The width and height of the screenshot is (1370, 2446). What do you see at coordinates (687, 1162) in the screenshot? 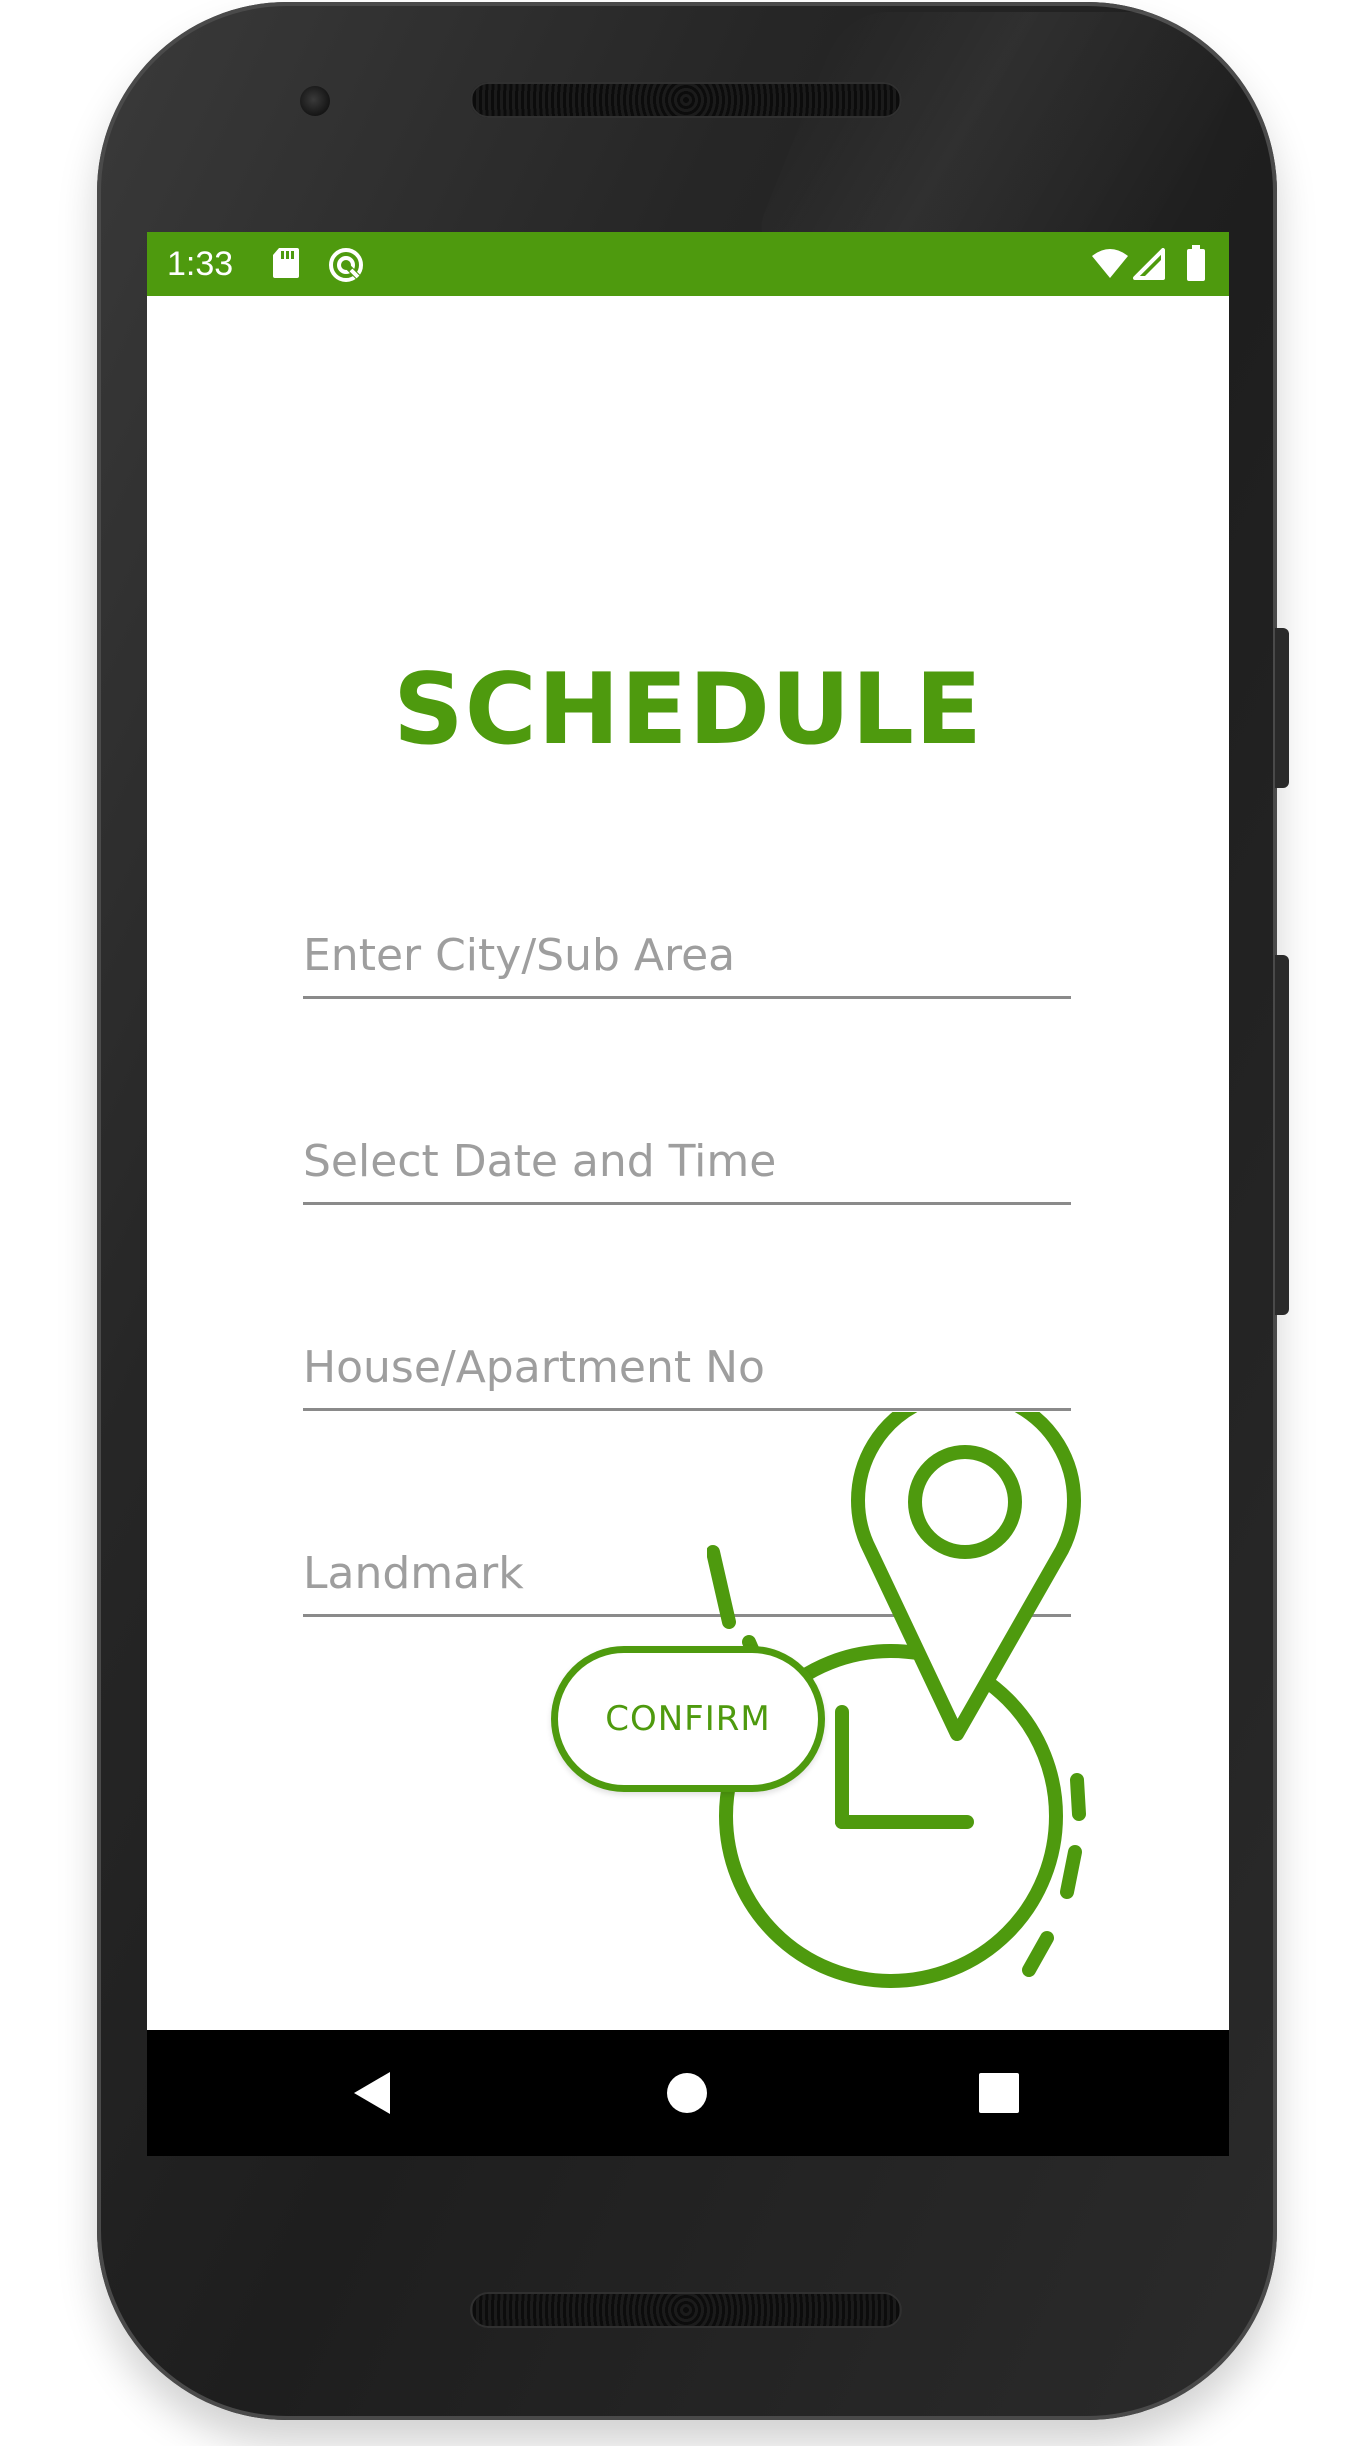
I see `date-time-input` at bounding box center [687, 1162].